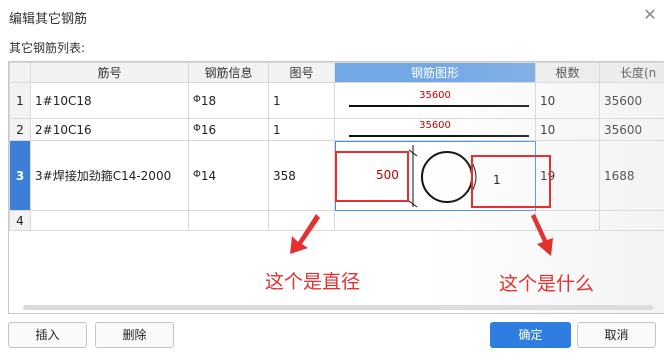  Describe the element at coordinates (20, 100) in the screenshot. I see `row-number: 1` at that location.